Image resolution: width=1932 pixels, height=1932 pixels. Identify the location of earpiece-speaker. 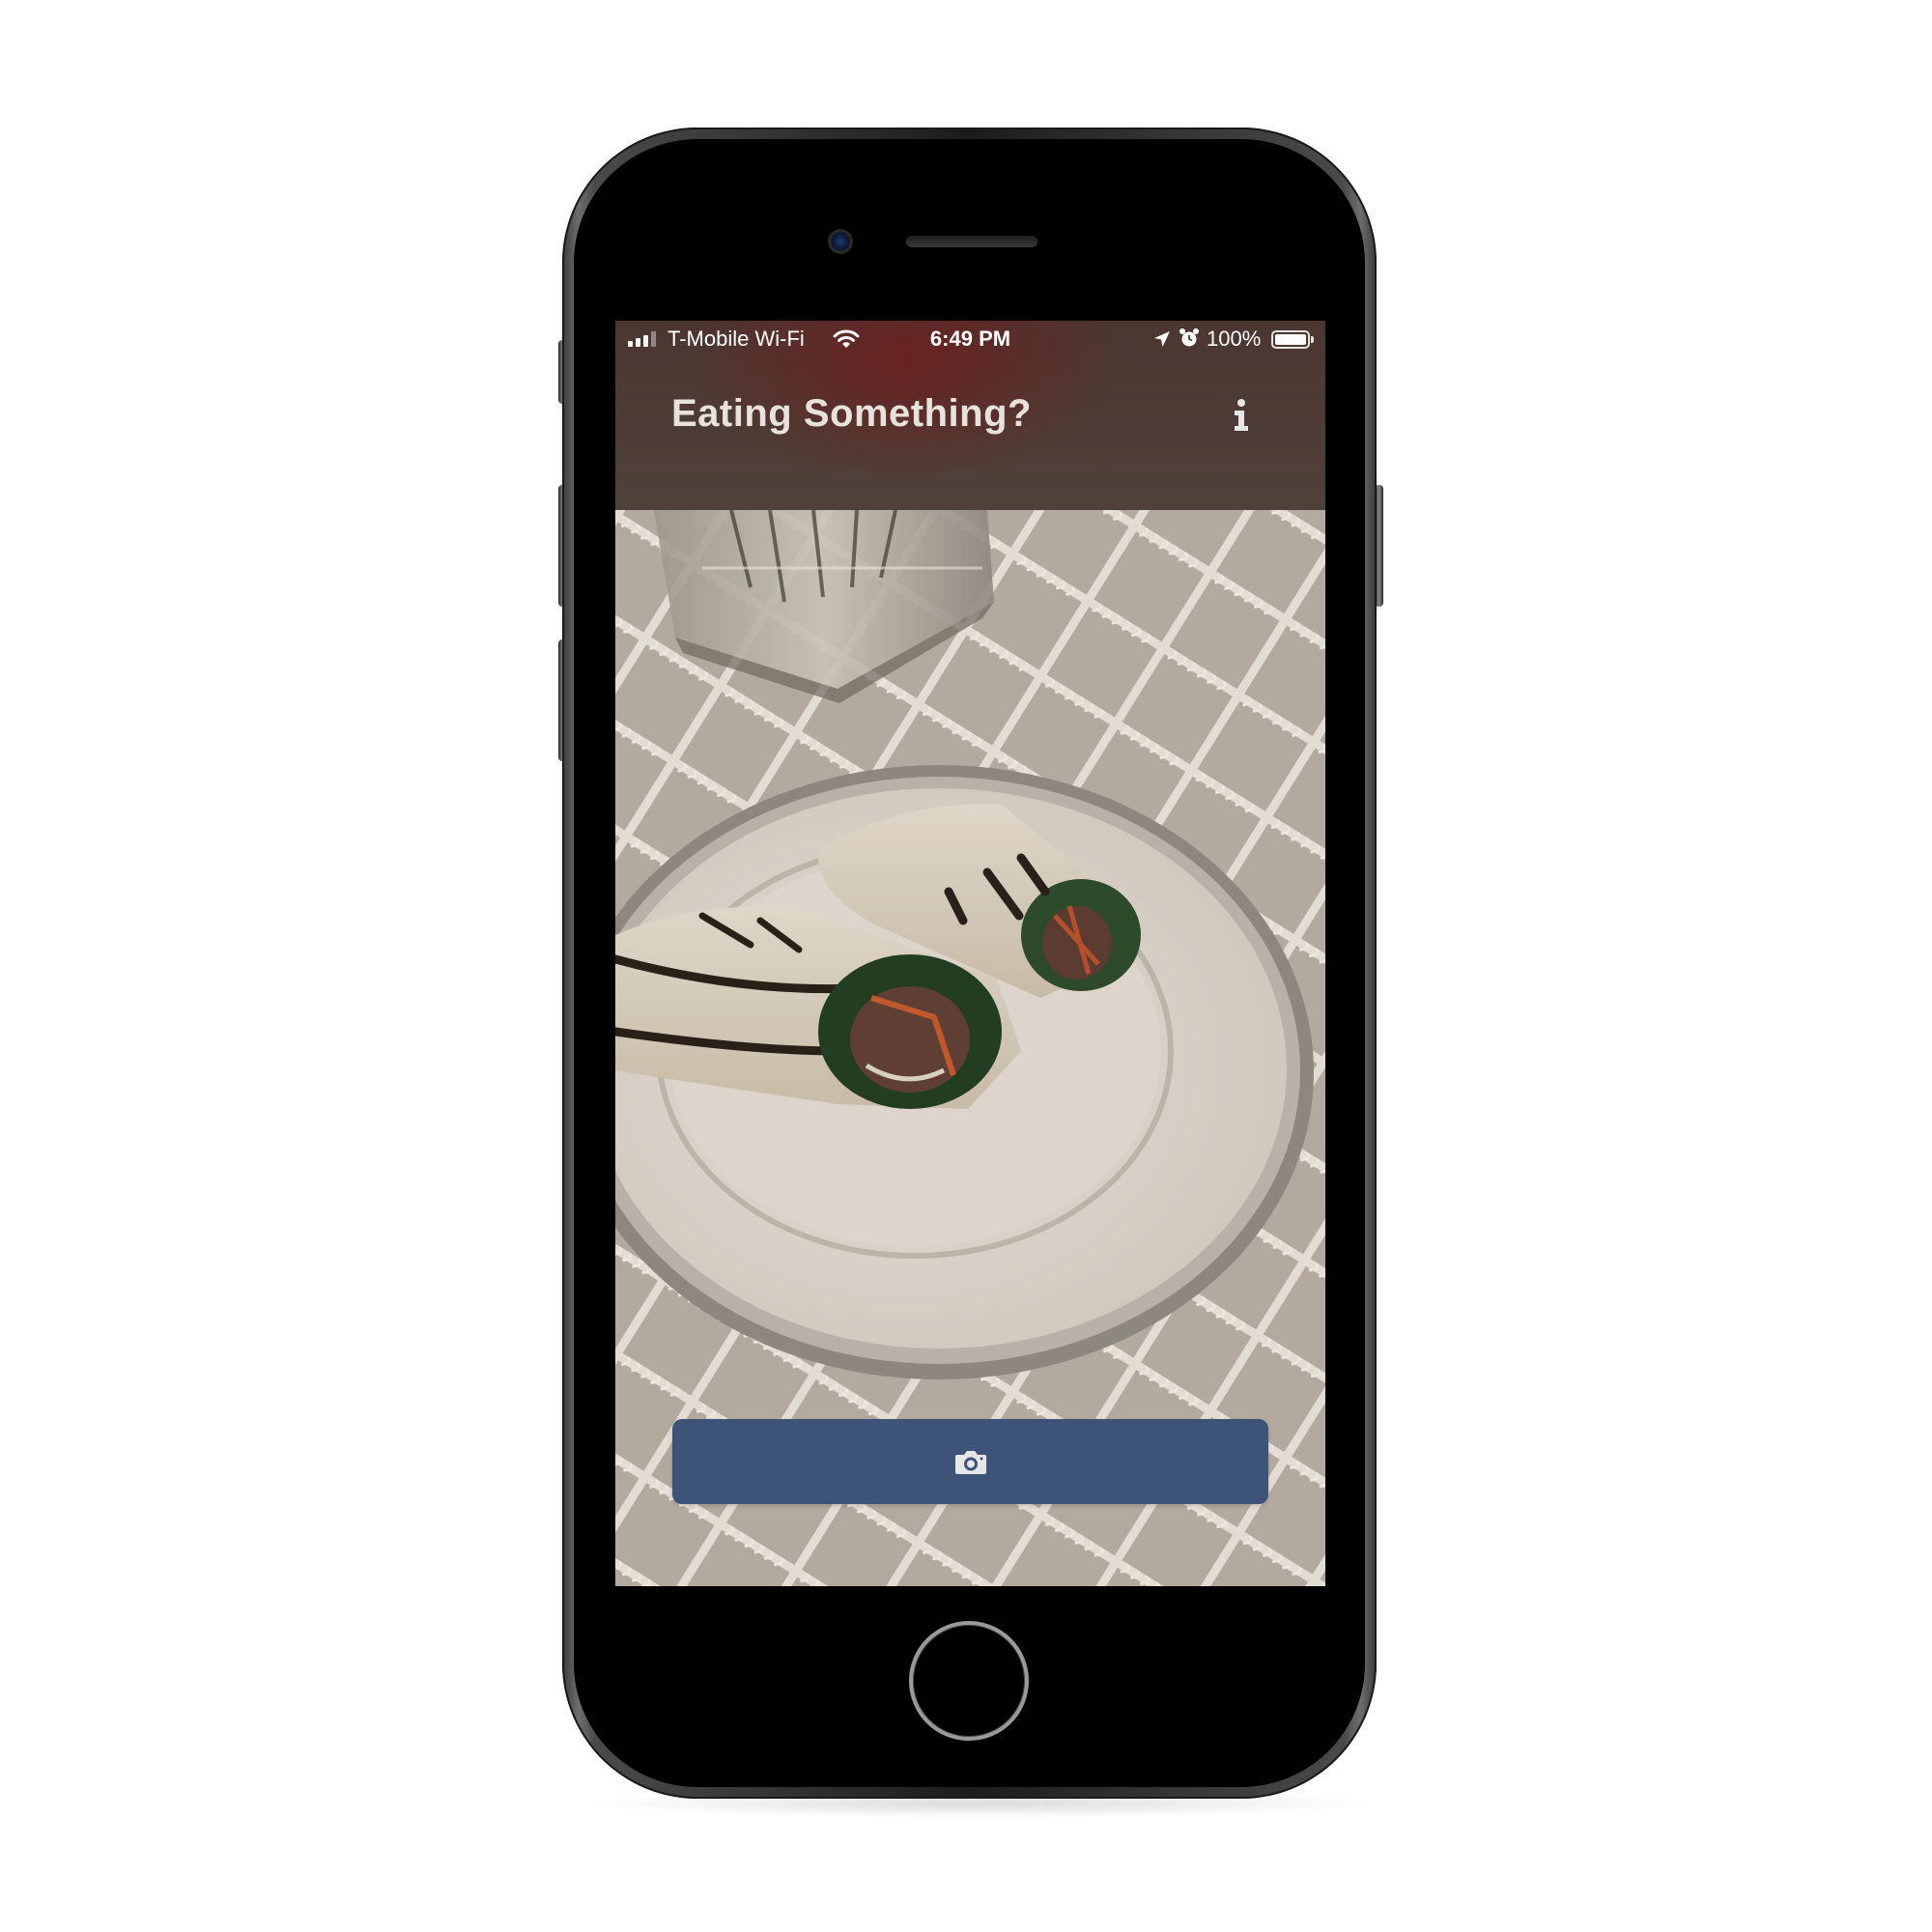
(971, 241).